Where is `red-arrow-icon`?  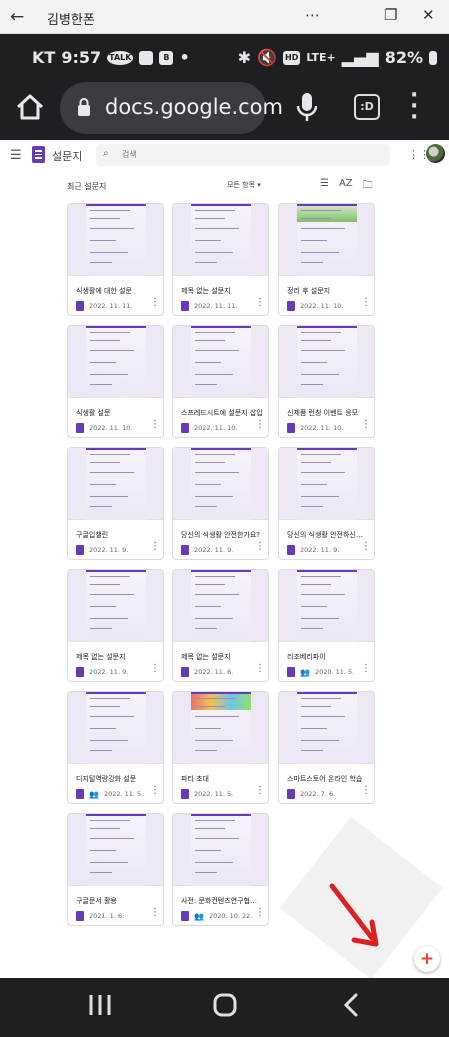
red-arrow-icon is located at coordinates (356, 919).